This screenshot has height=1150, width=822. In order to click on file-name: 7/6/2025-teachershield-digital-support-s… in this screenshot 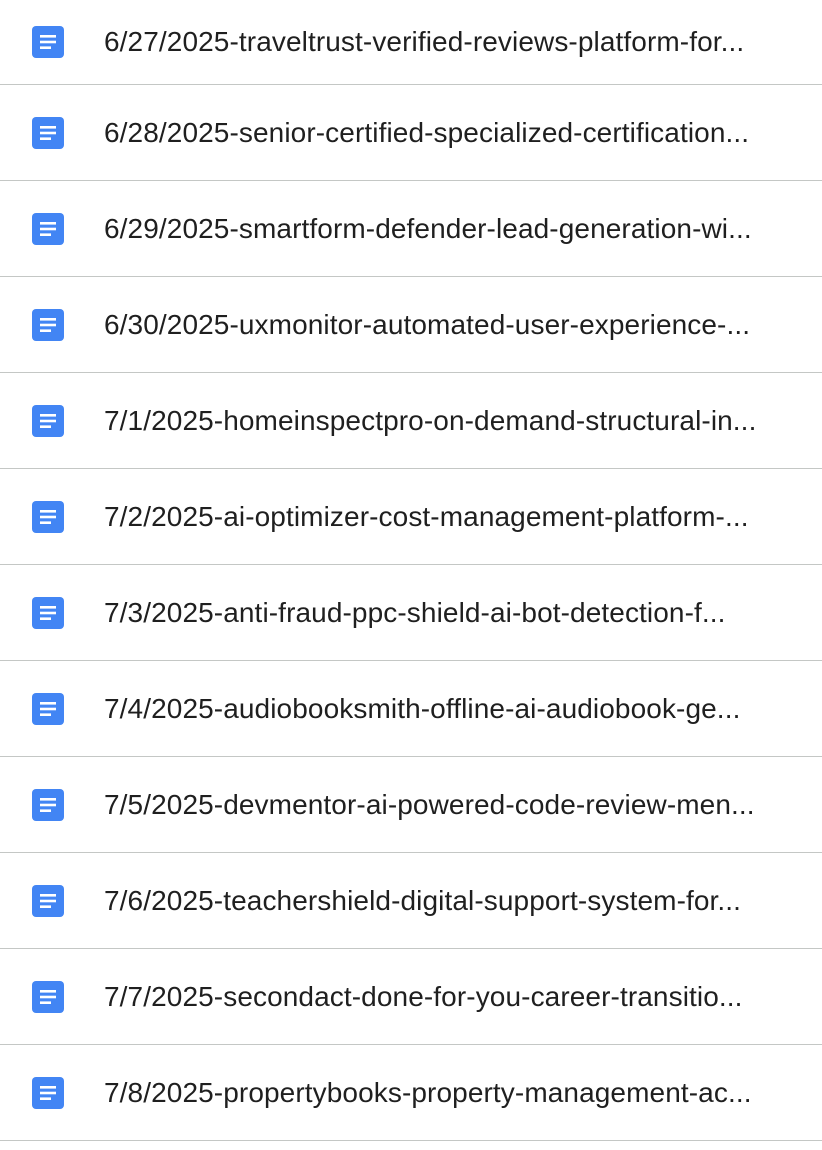, I will do `click(423, 900)`.